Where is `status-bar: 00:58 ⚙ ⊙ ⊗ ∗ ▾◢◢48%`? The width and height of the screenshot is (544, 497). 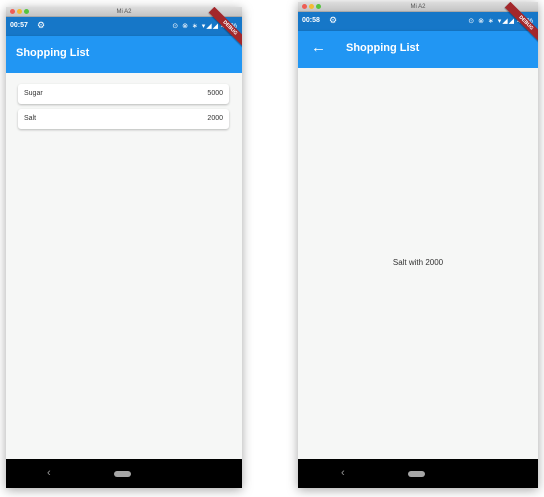
status-bar: 00:58 ⚙ ⊙ ⊗ ∗ ▾◢◢48% is located at coordinates (418, 21).